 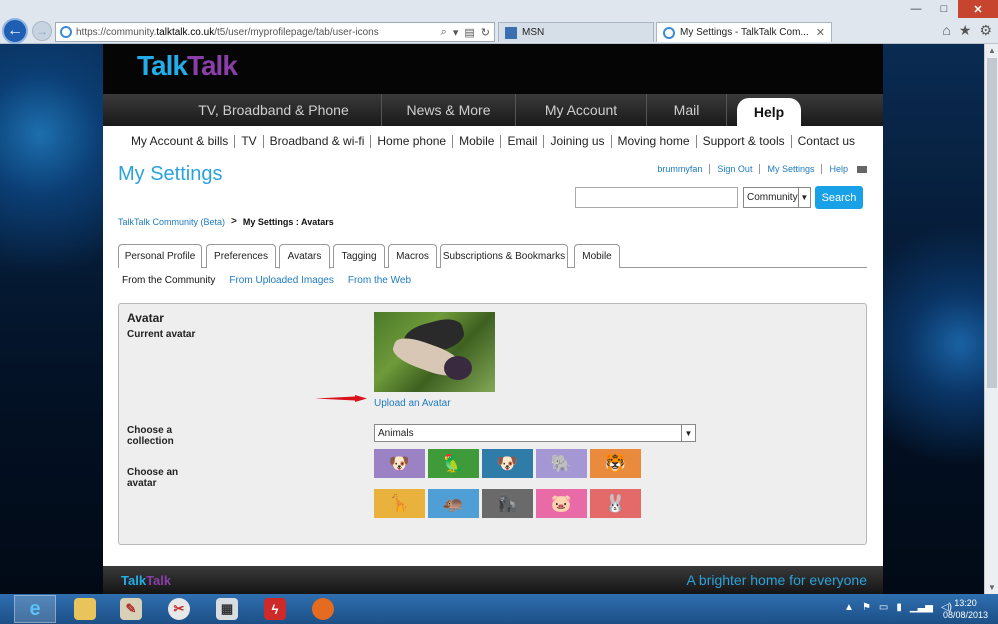 I want to click on avatar-option-hippo: 🦛, so click(x=453, y=503).